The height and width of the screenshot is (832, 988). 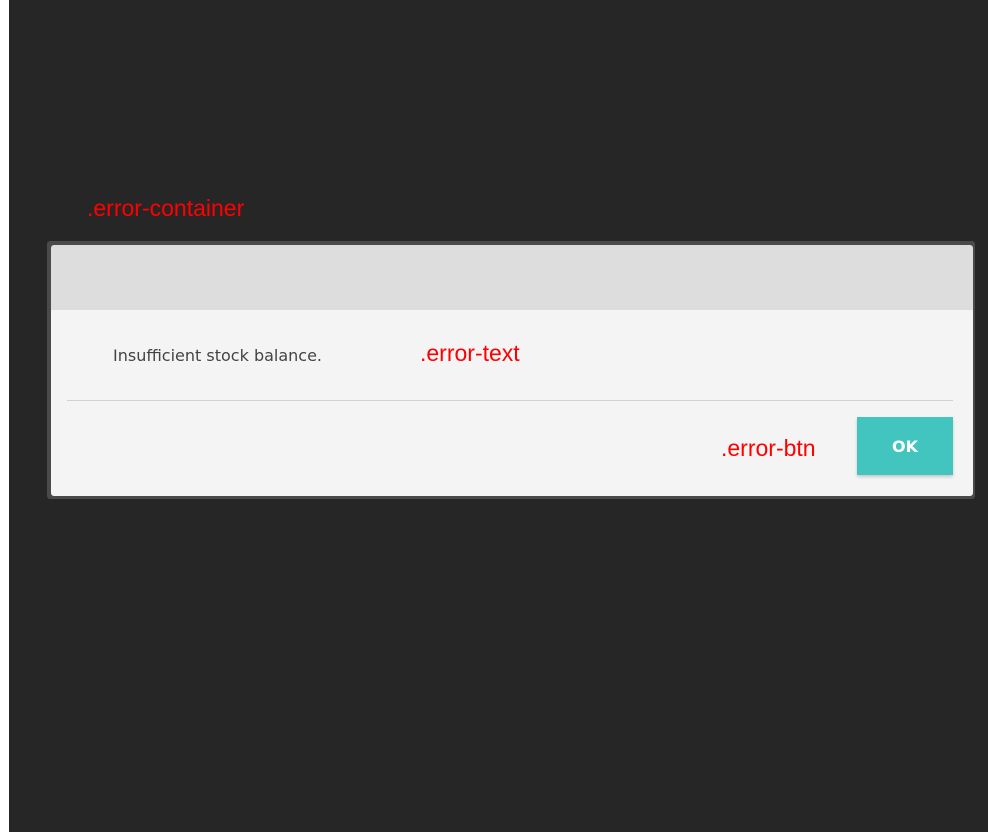 I want to click on error-message: Insufficient stock balance., so click(x=218, y=355).